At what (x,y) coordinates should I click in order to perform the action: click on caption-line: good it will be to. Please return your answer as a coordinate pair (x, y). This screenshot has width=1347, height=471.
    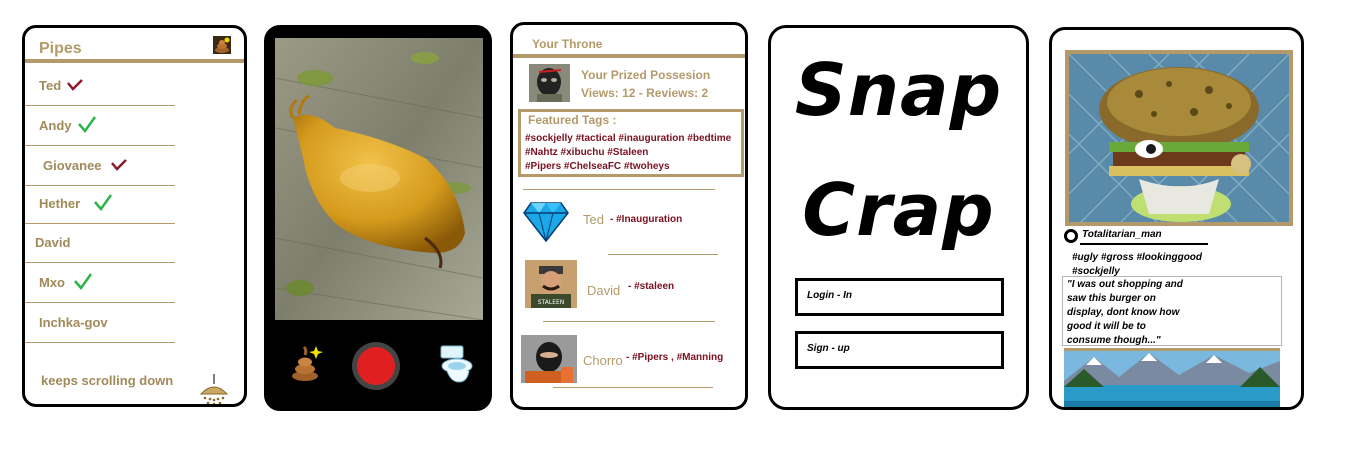
    Looking at the image, I should click on (1106, 326).